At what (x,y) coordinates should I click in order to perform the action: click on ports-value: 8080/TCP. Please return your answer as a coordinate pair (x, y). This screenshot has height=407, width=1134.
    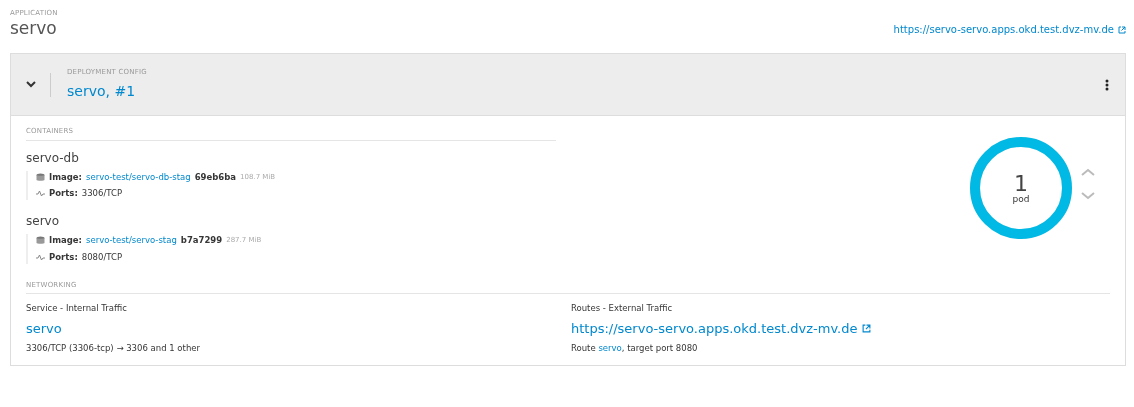
    Looking at the image, I should click on (102, 257).